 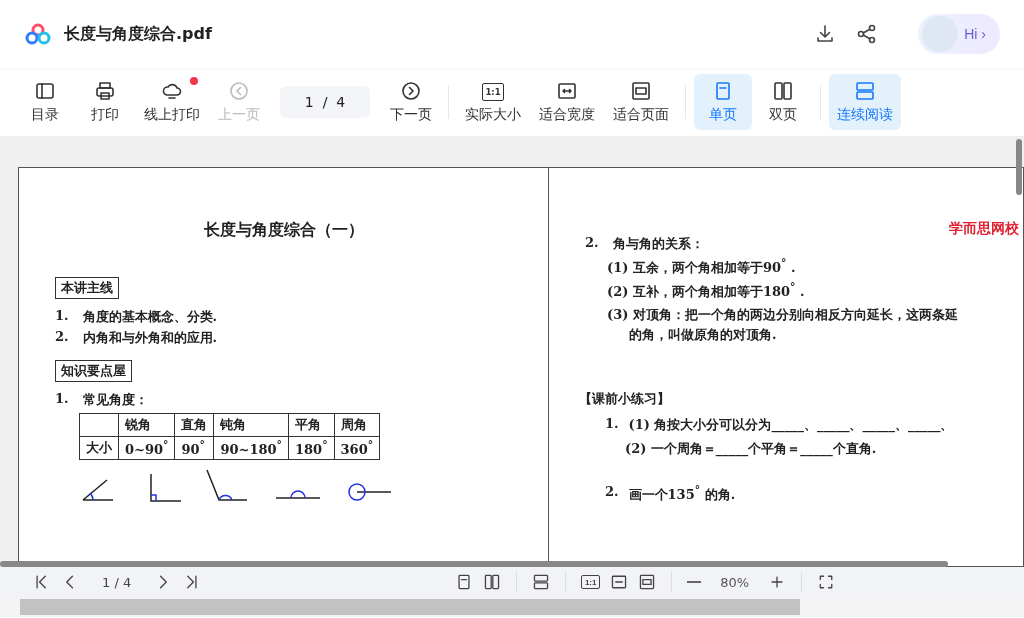 What do you see at coordinates (194, 448) in the screenshot?
I see `table-cell: 90$^{°}$` at bounding box center [194, 448].